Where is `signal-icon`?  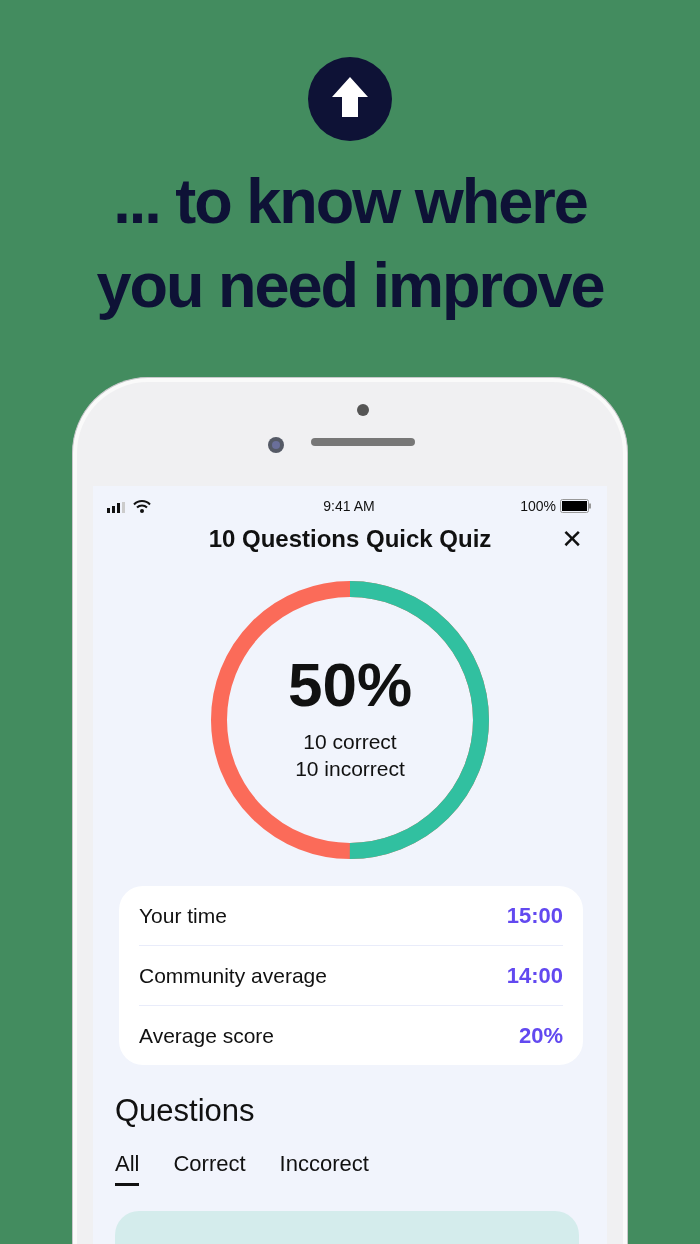
signal-icon is located at coordinates (116, 507).